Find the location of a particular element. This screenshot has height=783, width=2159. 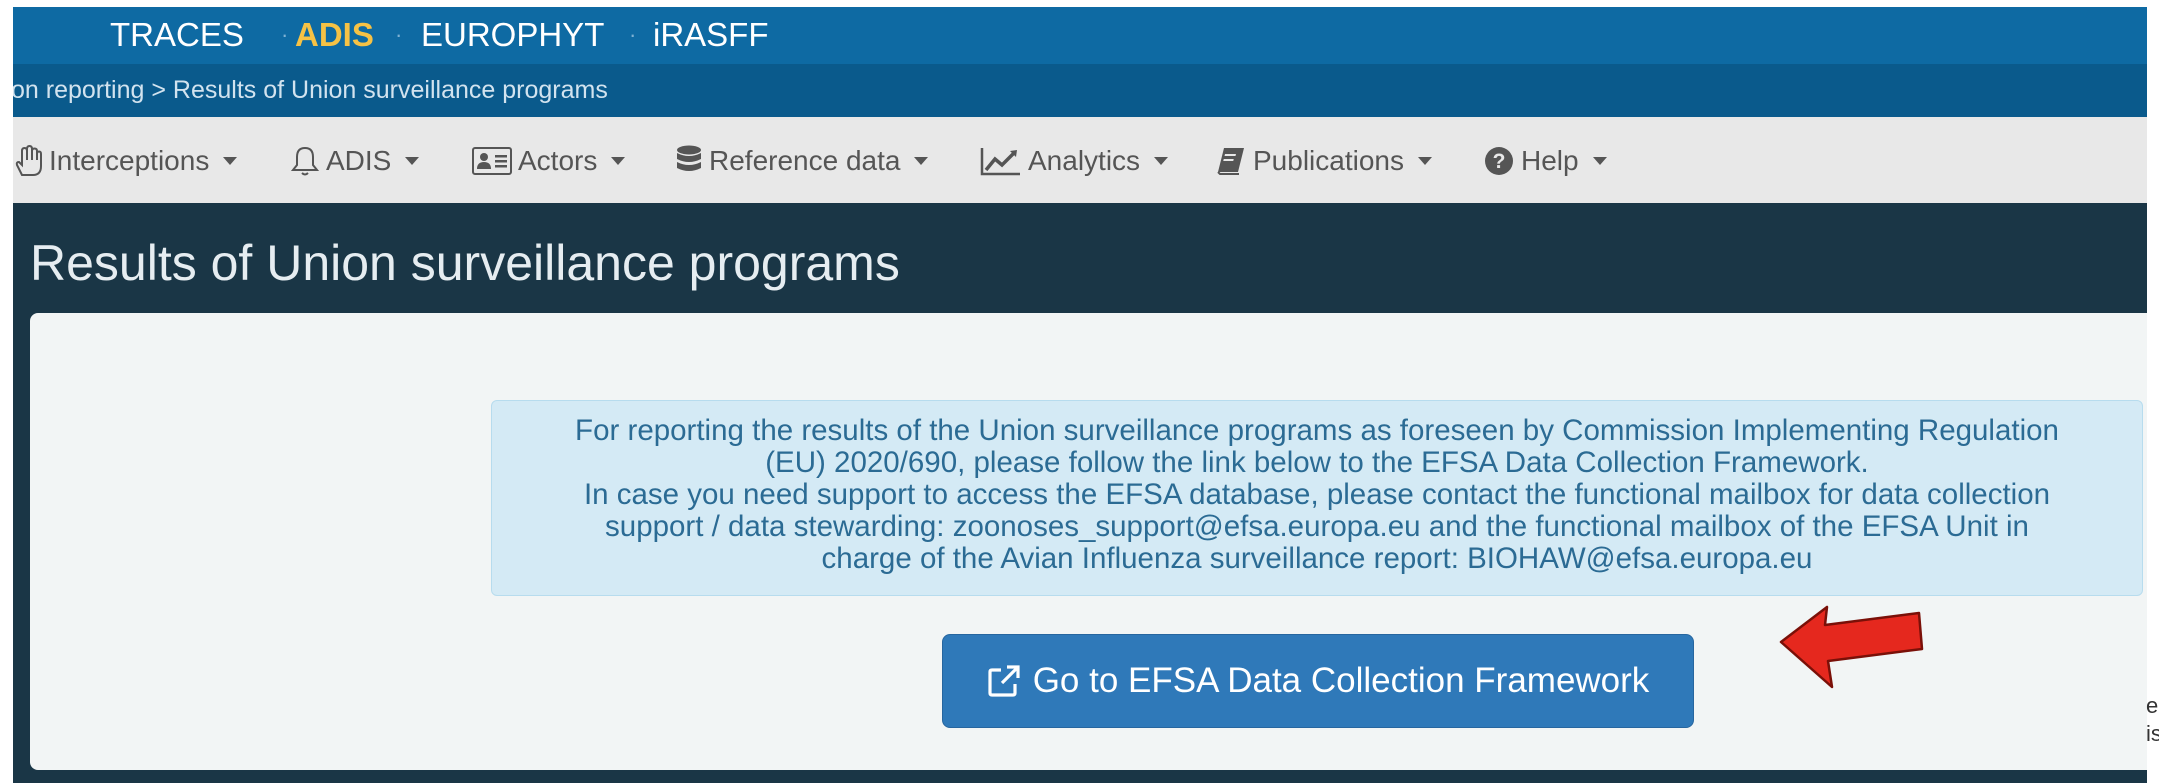

brand-traces-link: TRACES is located at coordinates (177, 35).